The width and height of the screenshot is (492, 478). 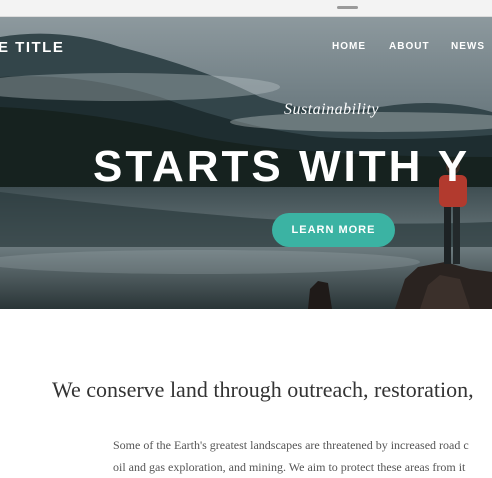 What do you see at coordinates (333, 230) in the screenshot?
I see `learn-more-button: LEARN MORE` at bounding box center [333, 230].